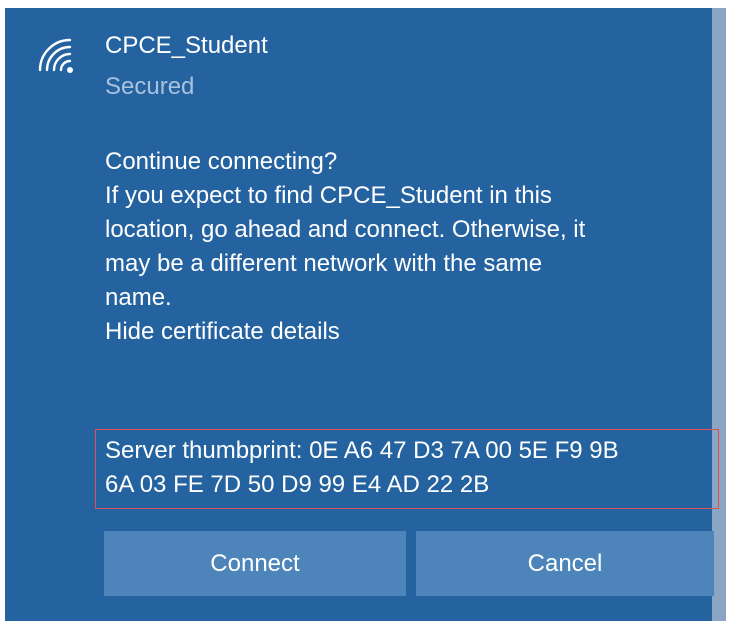  Describe the element at coordinates (719, 314) in the screenshot. I see `scrollbar` at that location.